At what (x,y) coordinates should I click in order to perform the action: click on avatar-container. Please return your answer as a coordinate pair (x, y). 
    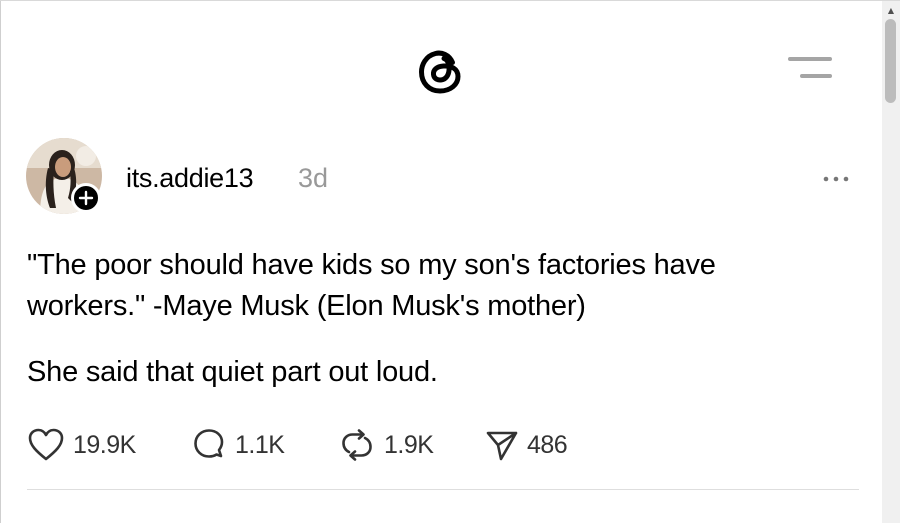
    Looking at the image, I should click on (66, 178).